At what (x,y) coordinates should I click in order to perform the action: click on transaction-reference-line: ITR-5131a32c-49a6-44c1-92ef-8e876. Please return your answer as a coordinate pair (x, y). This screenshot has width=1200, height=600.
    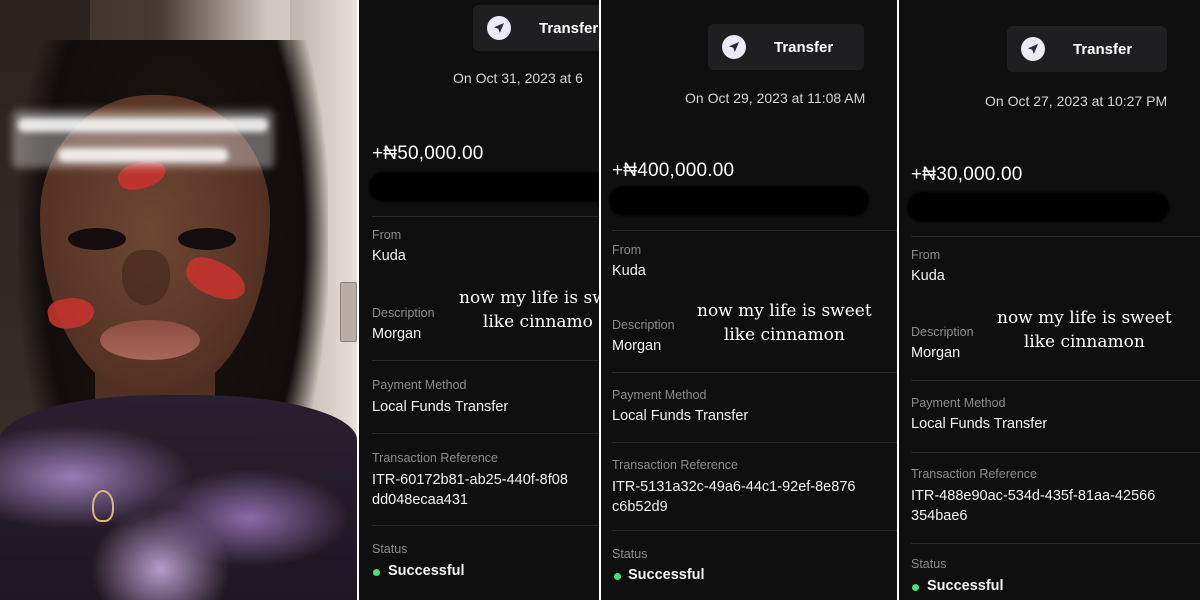
    Looking at the image, I should click on (734, 487).